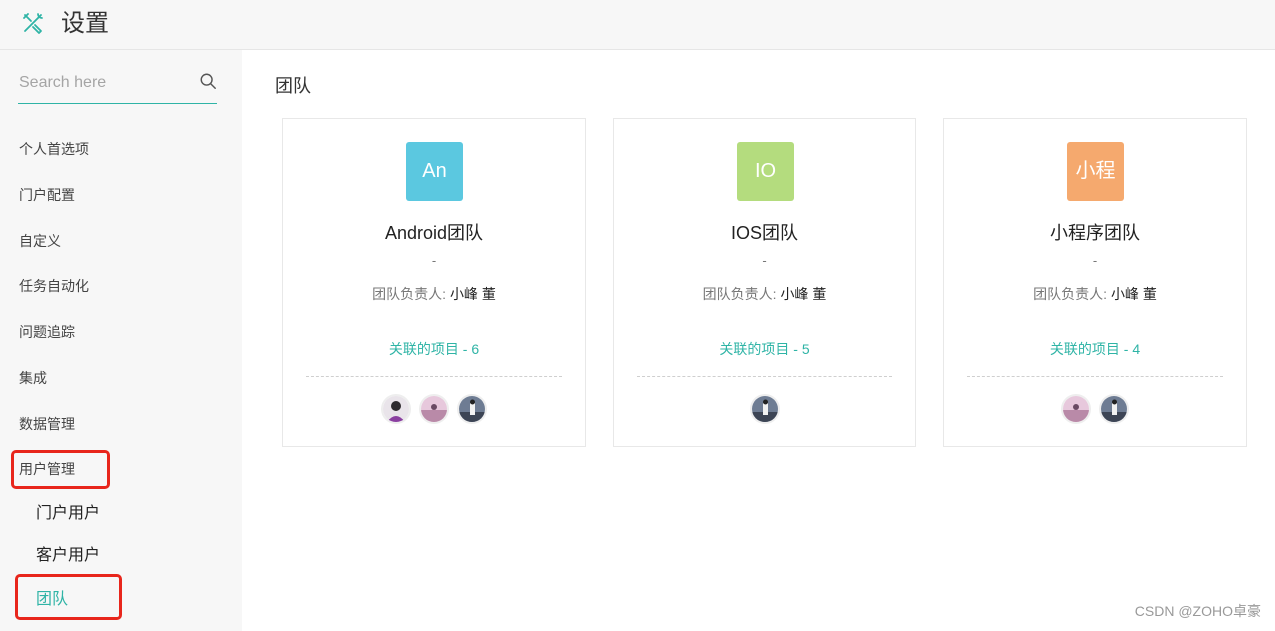 This screenshot has width=1275, height=631. What do you see at coordinates (293, 86) in the screenshot?
I see `section-title: 团队` at bounding box center [293, 86].